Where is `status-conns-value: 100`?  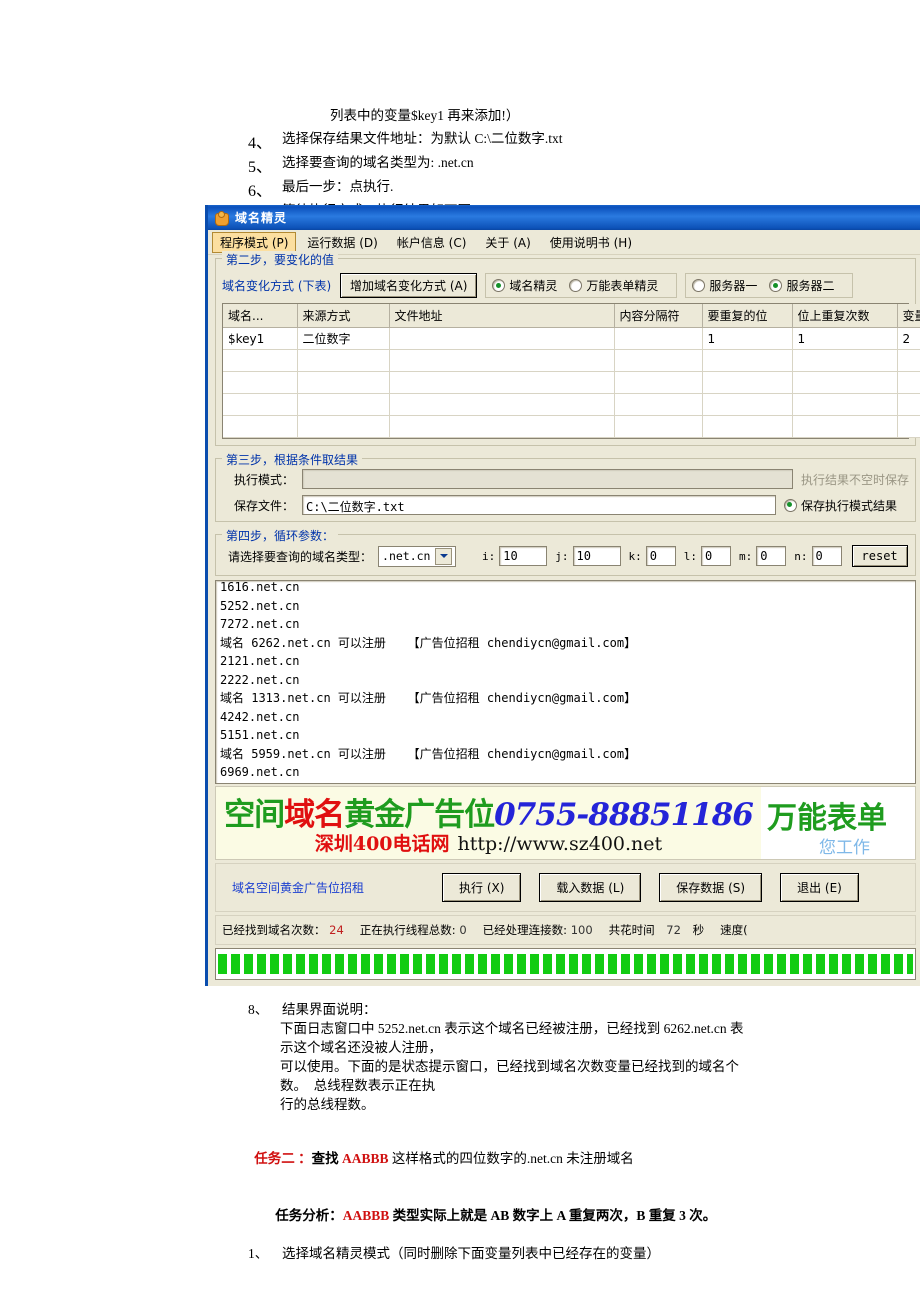 status-conns-value: 100 is located at coordinates (581, 930).